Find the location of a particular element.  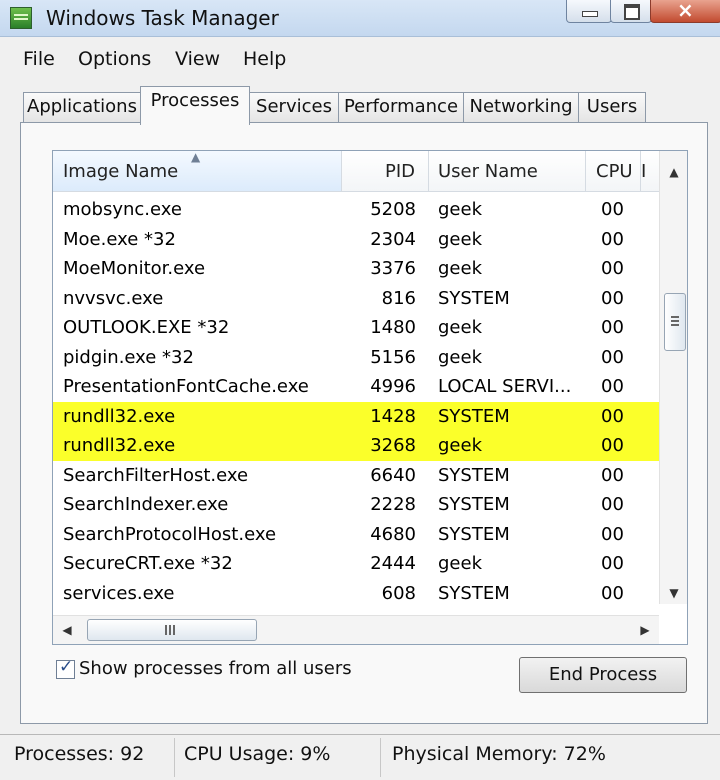

maximize-icon is located at coordinates (632, 12).